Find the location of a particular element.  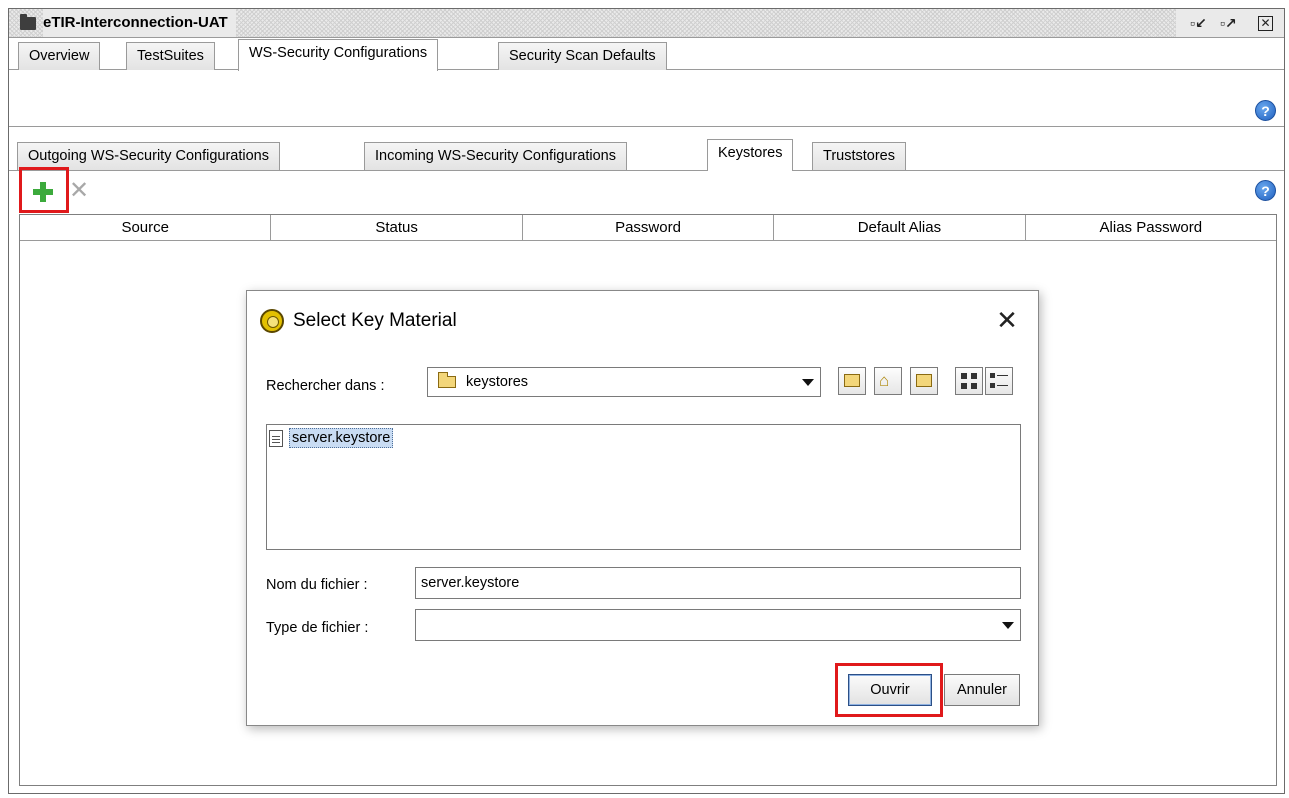

tab-outgoing-ws-security: Outgoing WS-Security Configurations is located at coordinates (148, 156).